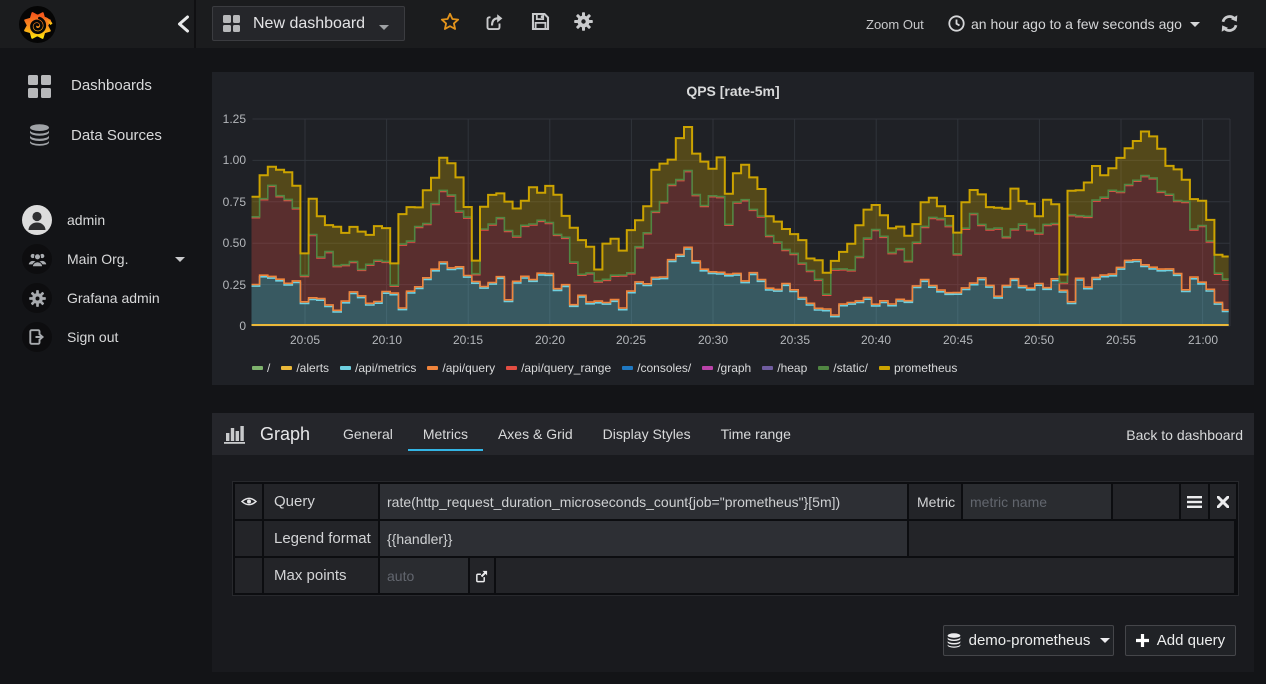  Describe the element at coordinates (1203, 340) in the screenshot. I see `svg-text: 21:00` at that location.